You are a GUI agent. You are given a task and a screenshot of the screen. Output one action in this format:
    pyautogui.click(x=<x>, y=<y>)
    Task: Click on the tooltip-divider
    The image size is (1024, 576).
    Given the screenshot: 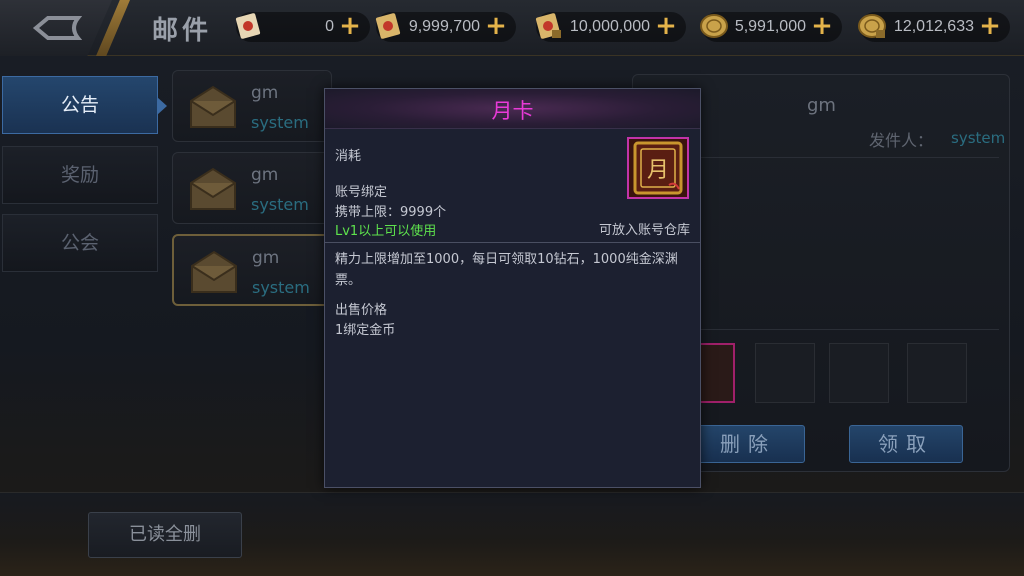 What is the action you would take?
    pyautogui.click(x=512, y=242)
    